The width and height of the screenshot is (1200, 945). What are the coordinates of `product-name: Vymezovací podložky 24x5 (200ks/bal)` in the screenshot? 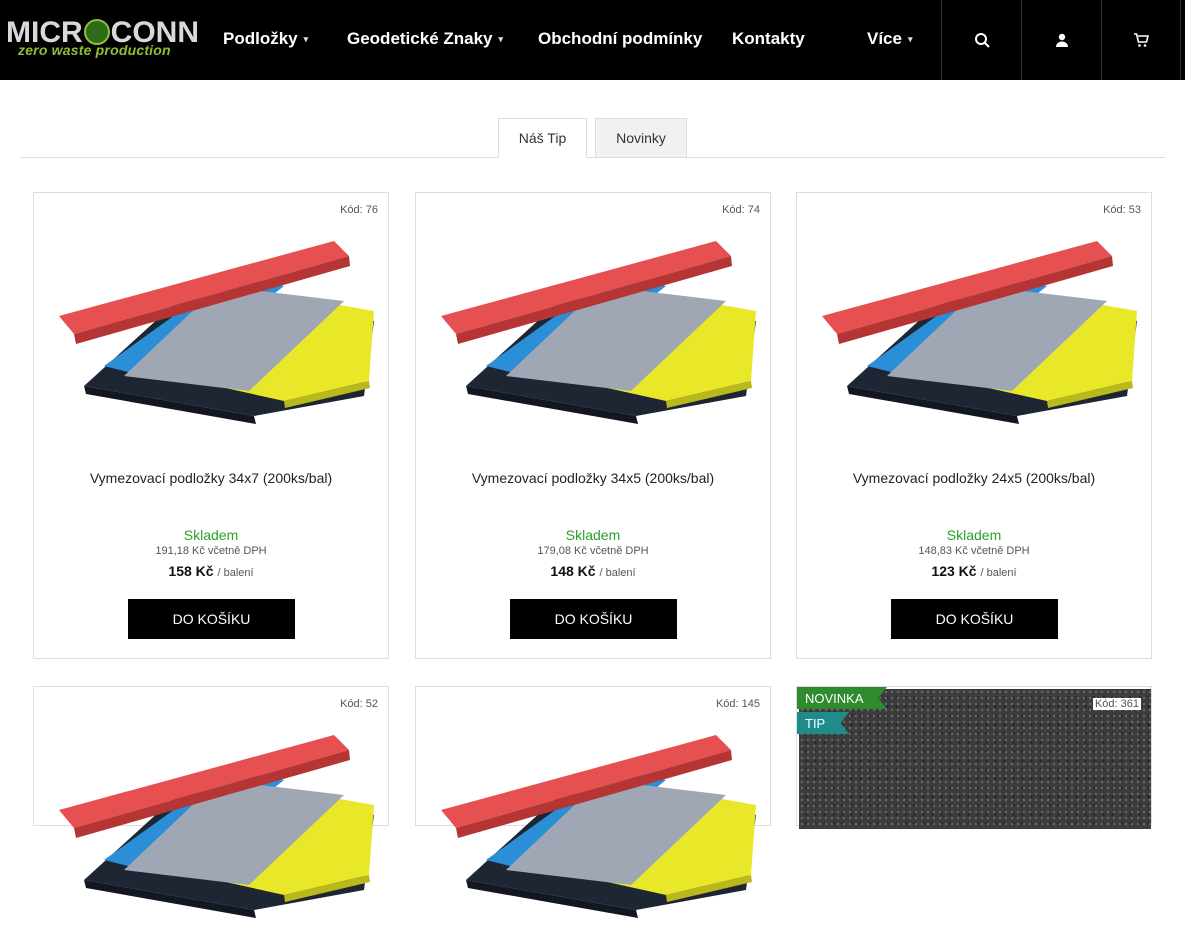 It's located at (974, 478).